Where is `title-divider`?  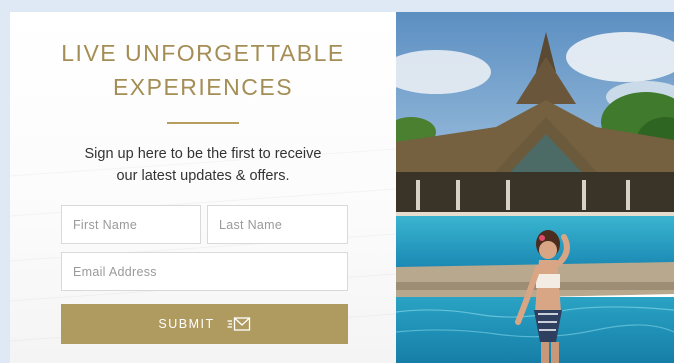
title-divider is located at coordinates (203, 123).